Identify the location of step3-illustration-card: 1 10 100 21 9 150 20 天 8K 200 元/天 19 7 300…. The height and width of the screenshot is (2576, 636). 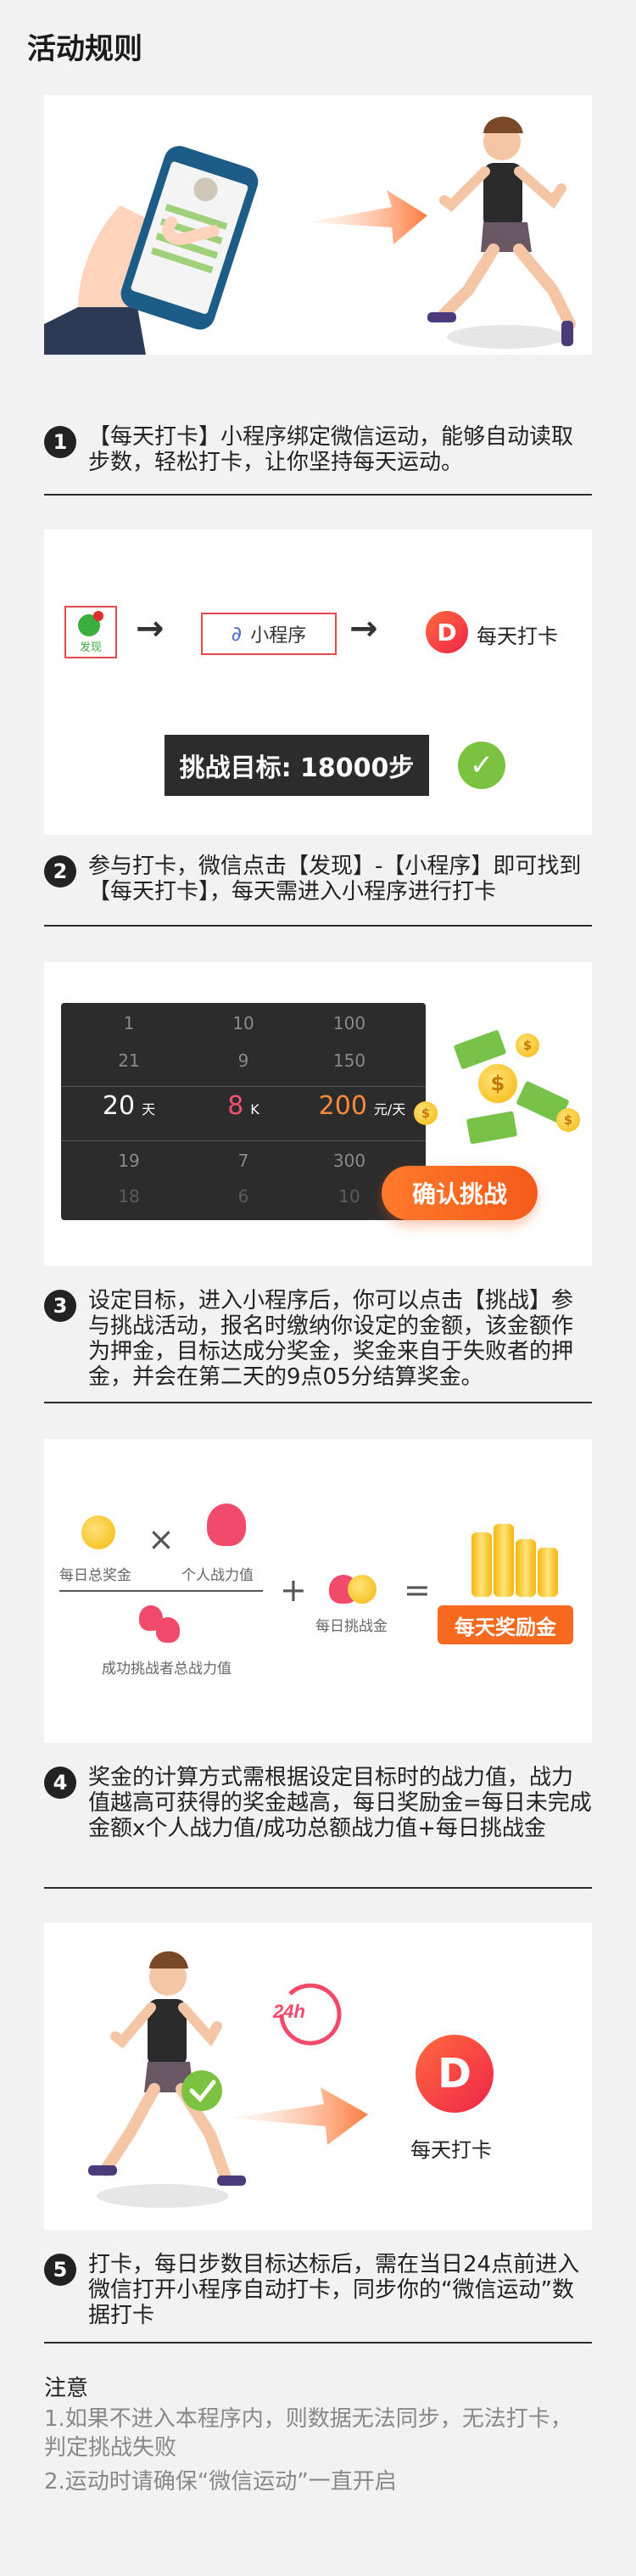
(318, 1114).